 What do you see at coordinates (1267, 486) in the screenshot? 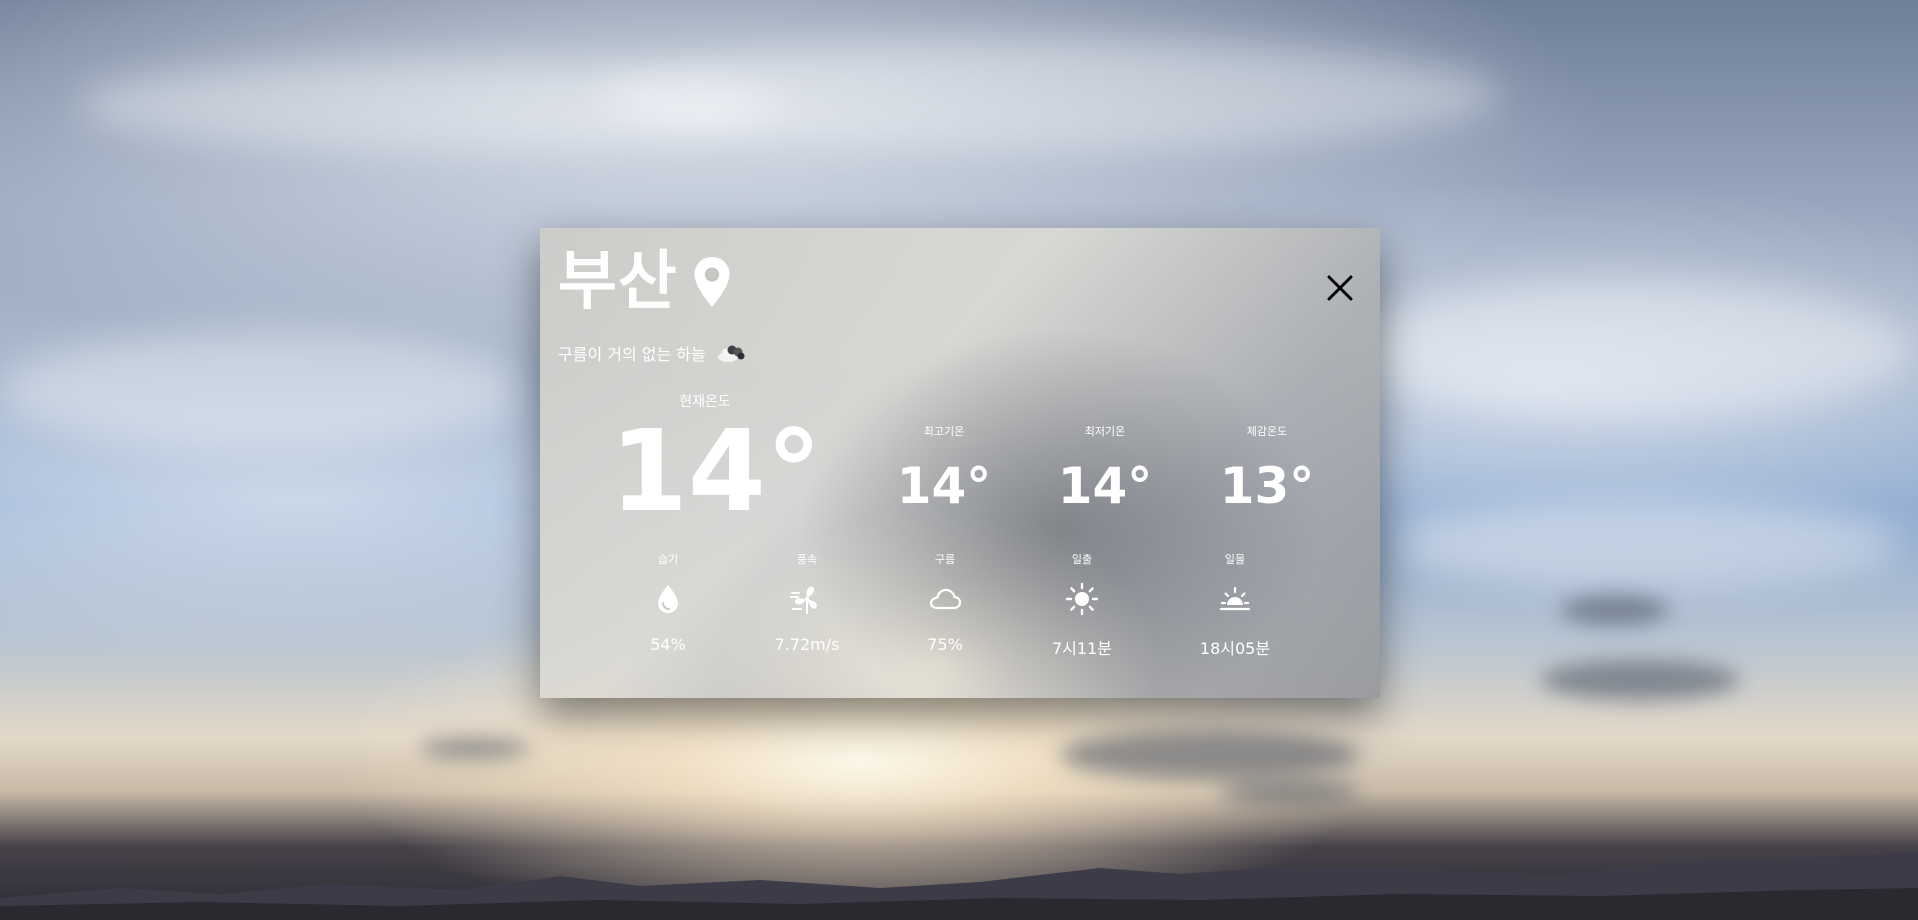
I see `stat-value: 13°` at bounding box center [1267, 486].